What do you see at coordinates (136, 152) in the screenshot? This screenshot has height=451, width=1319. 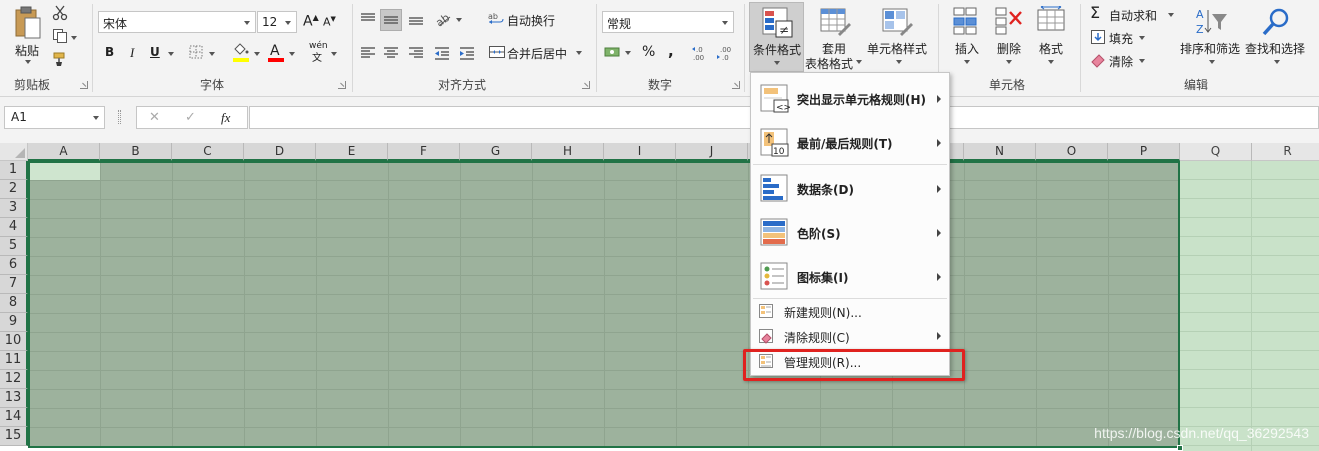 I see `column-header-b: B` at bounding box center [136, 152].